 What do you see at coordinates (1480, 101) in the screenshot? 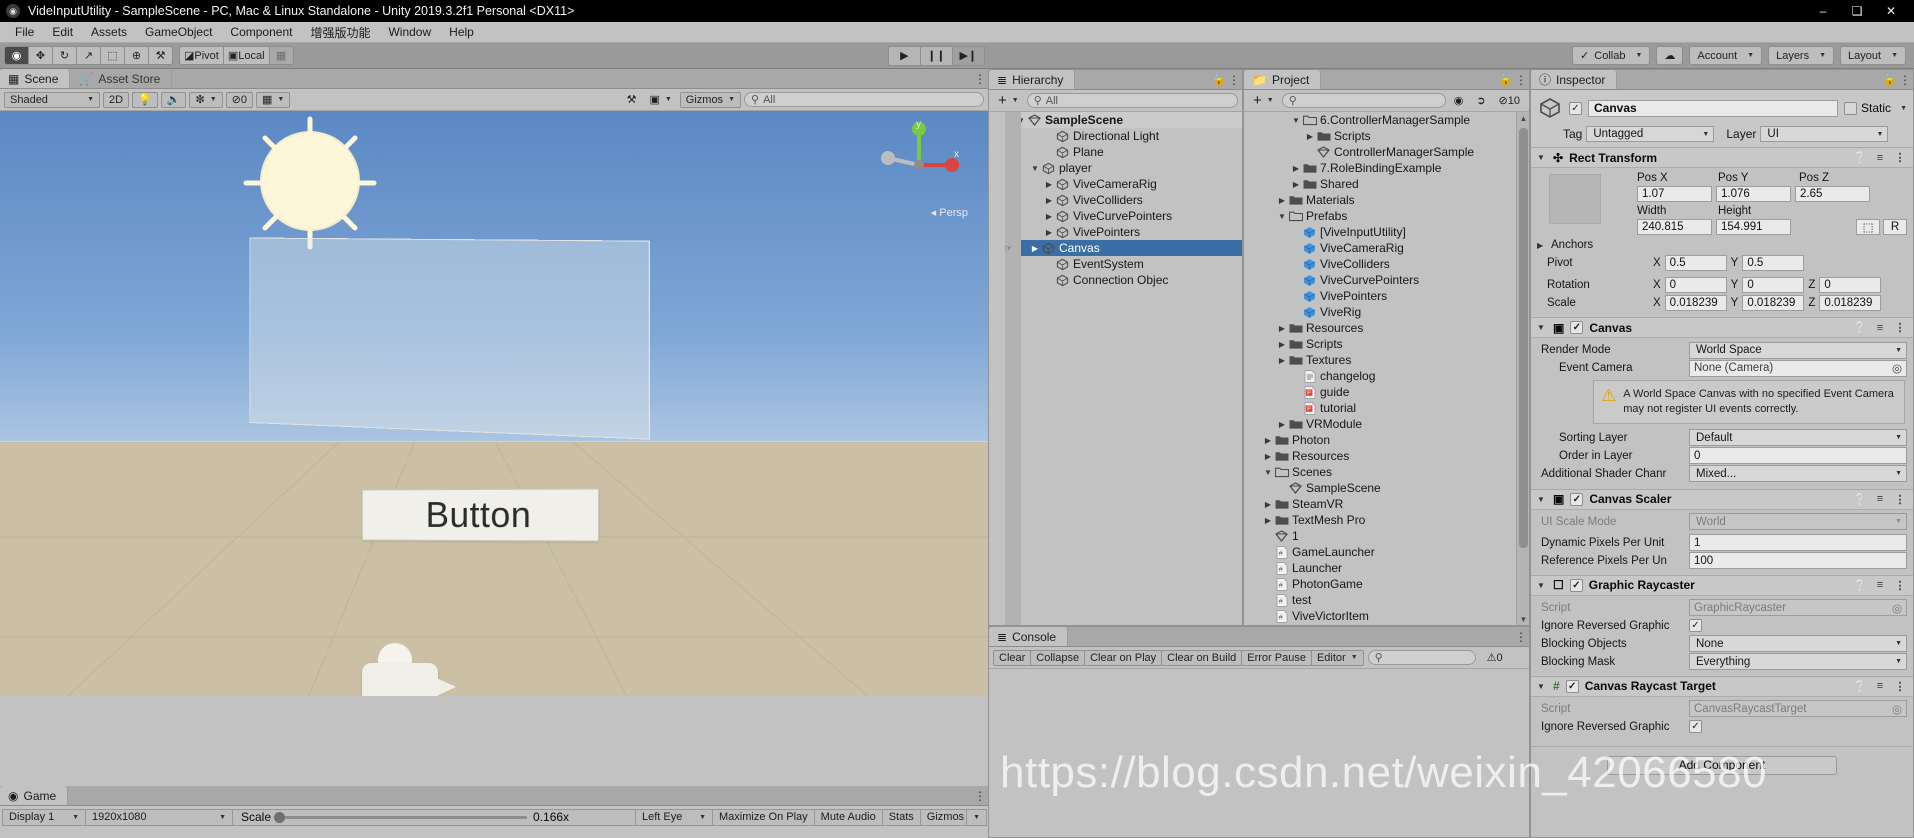
I see `project-filter-label-button: ➲` at bounding box center [1480, 101].